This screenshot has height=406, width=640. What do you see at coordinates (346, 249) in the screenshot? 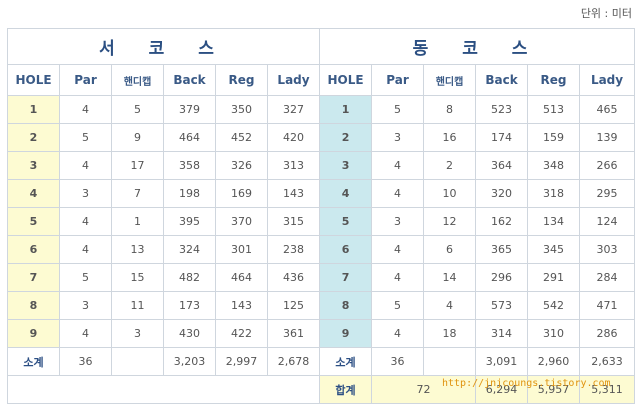
I see `east-hole-number: 6` at bounding box center [346, 249].